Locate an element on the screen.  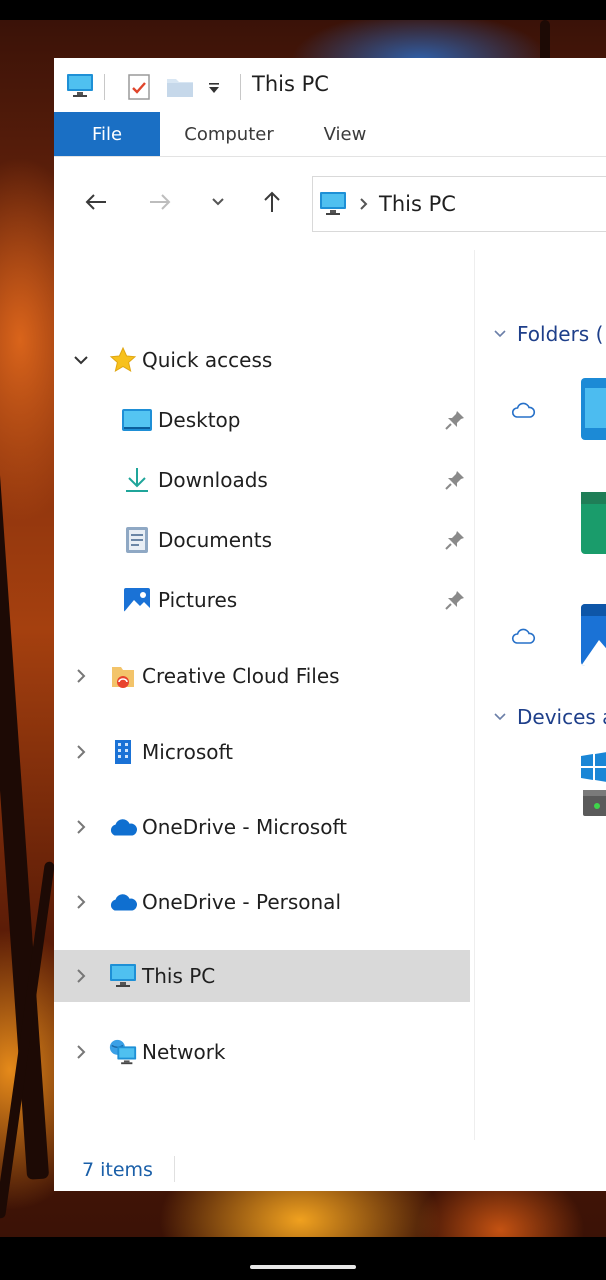
up-arrow-icon is located at coordinates (272, 201).